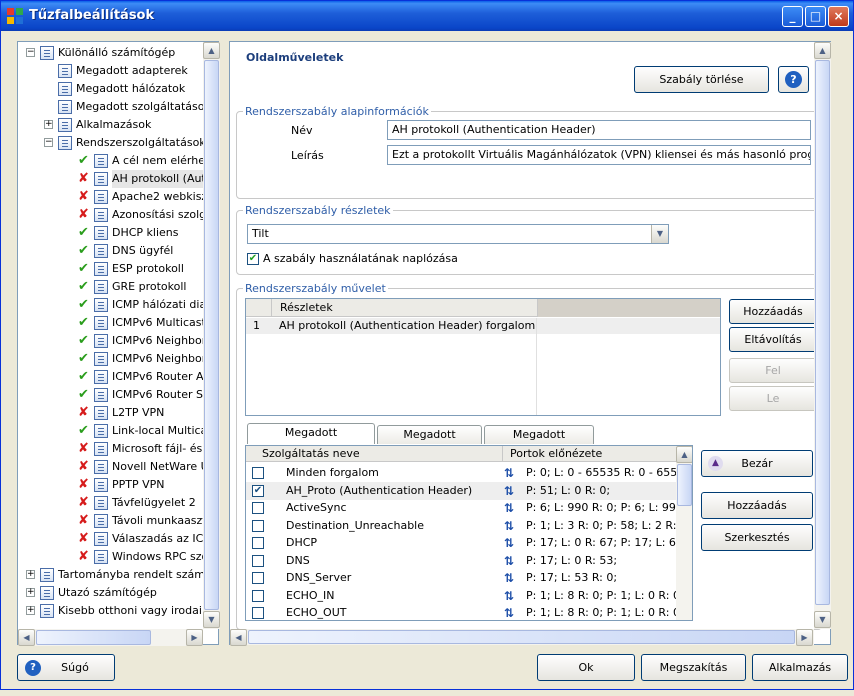 This screenshot has height=696, width=854. Describe the element at coordinates (110, 413) in the screenshot. I see `tree-service-14: ✘ L2TP VPN` at that location.